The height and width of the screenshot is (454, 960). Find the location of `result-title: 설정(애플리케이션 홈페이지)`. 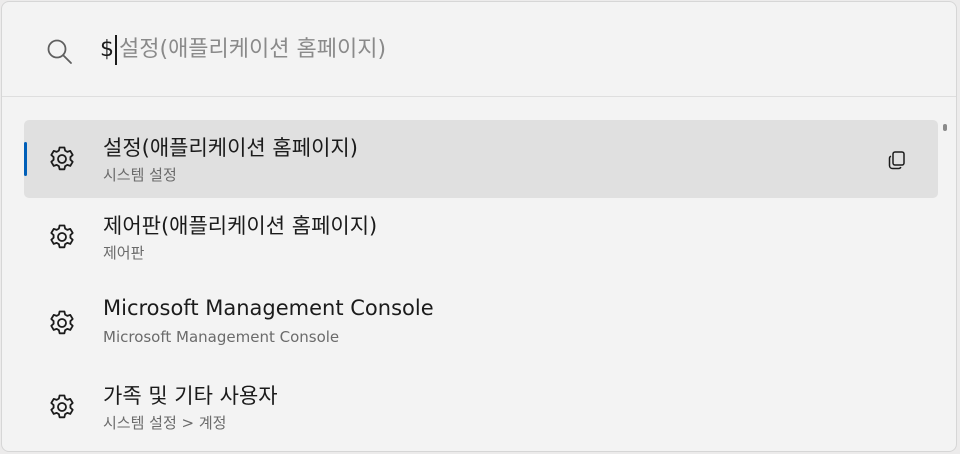

result-title: 설정(애플리케이션 홈페이지) is located at coordinates (230, 148).